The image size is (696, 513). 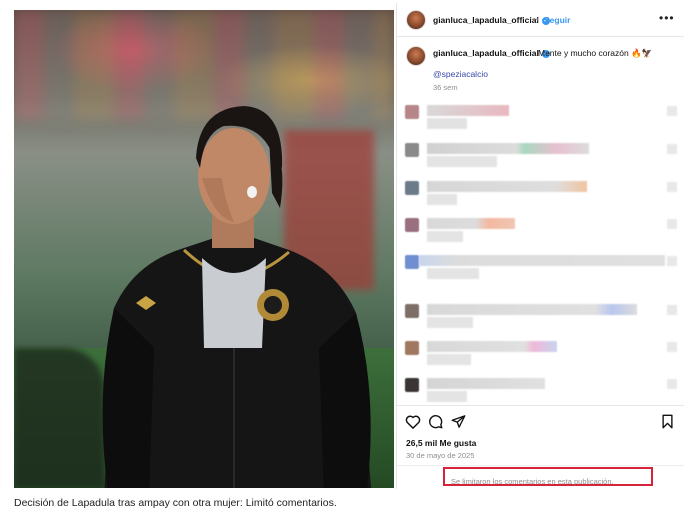 What do you see at coordinates (667, 18) in the screenshot?
I see `more-options-icon: •••` at bounding box center [667, 18].